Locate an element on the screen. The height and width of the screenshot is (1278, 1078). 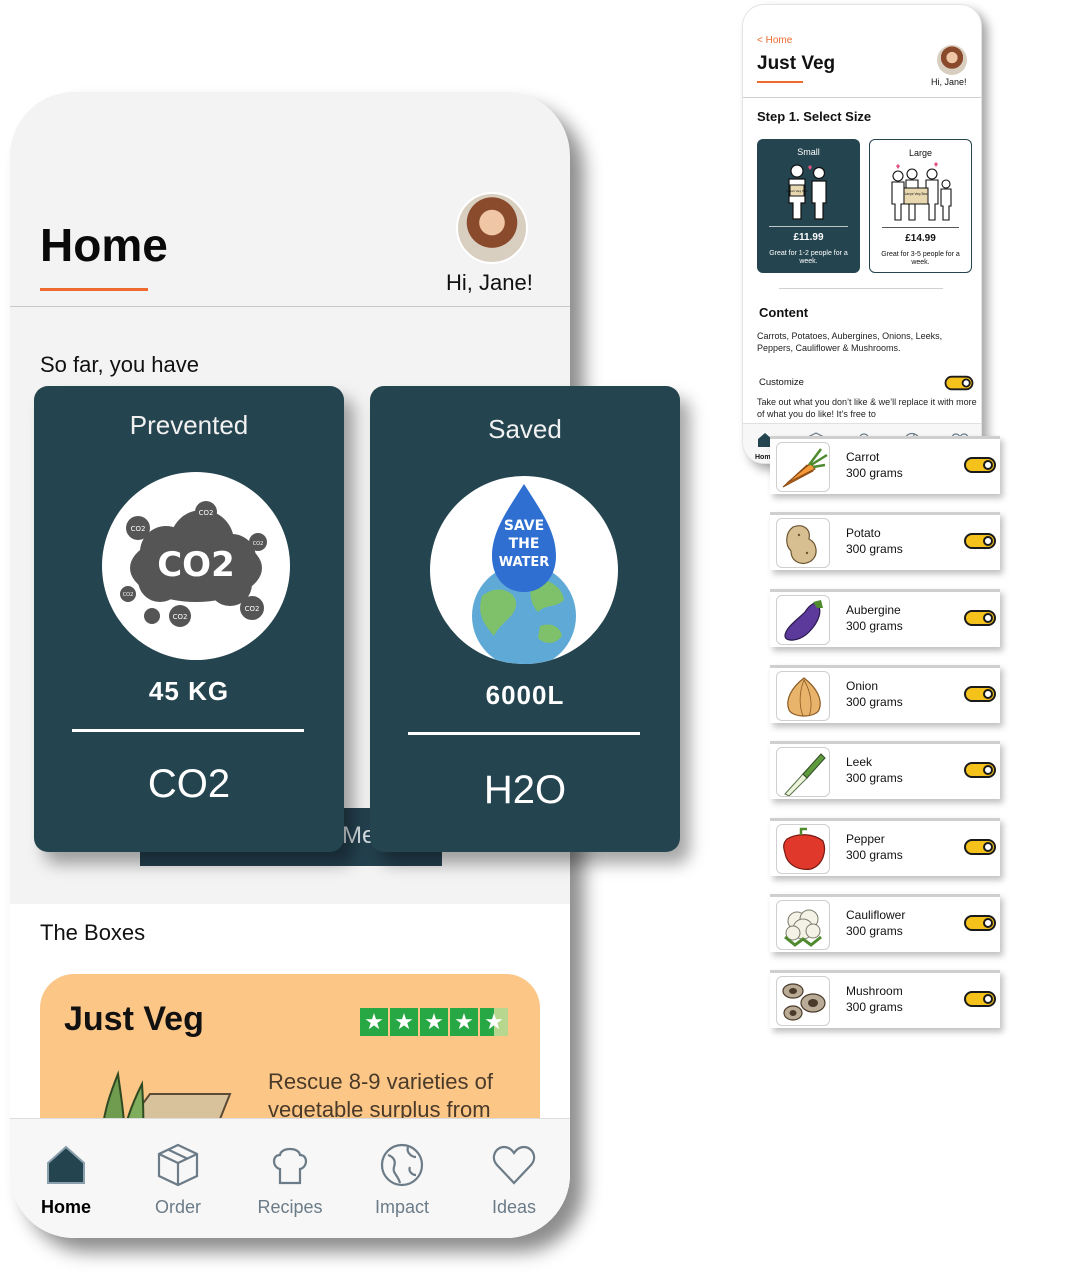
page-title: Home is located at coordinates (104, 245).